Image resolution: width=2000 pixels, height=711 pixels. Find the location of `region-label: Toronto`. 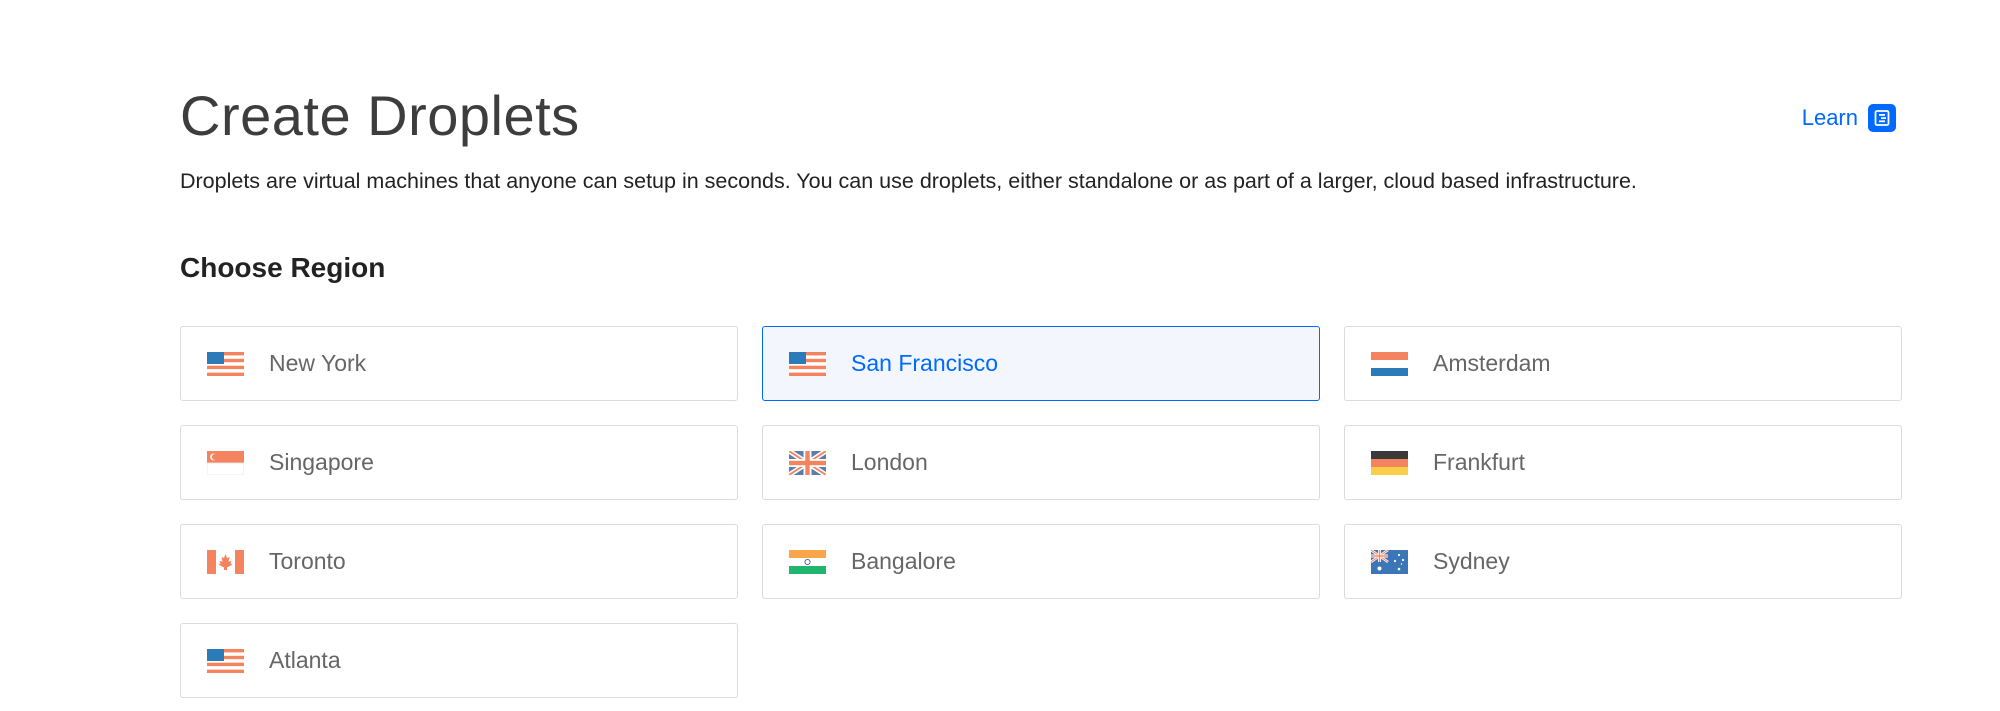

region-label: Toronto is located at coordinates (307, 561).